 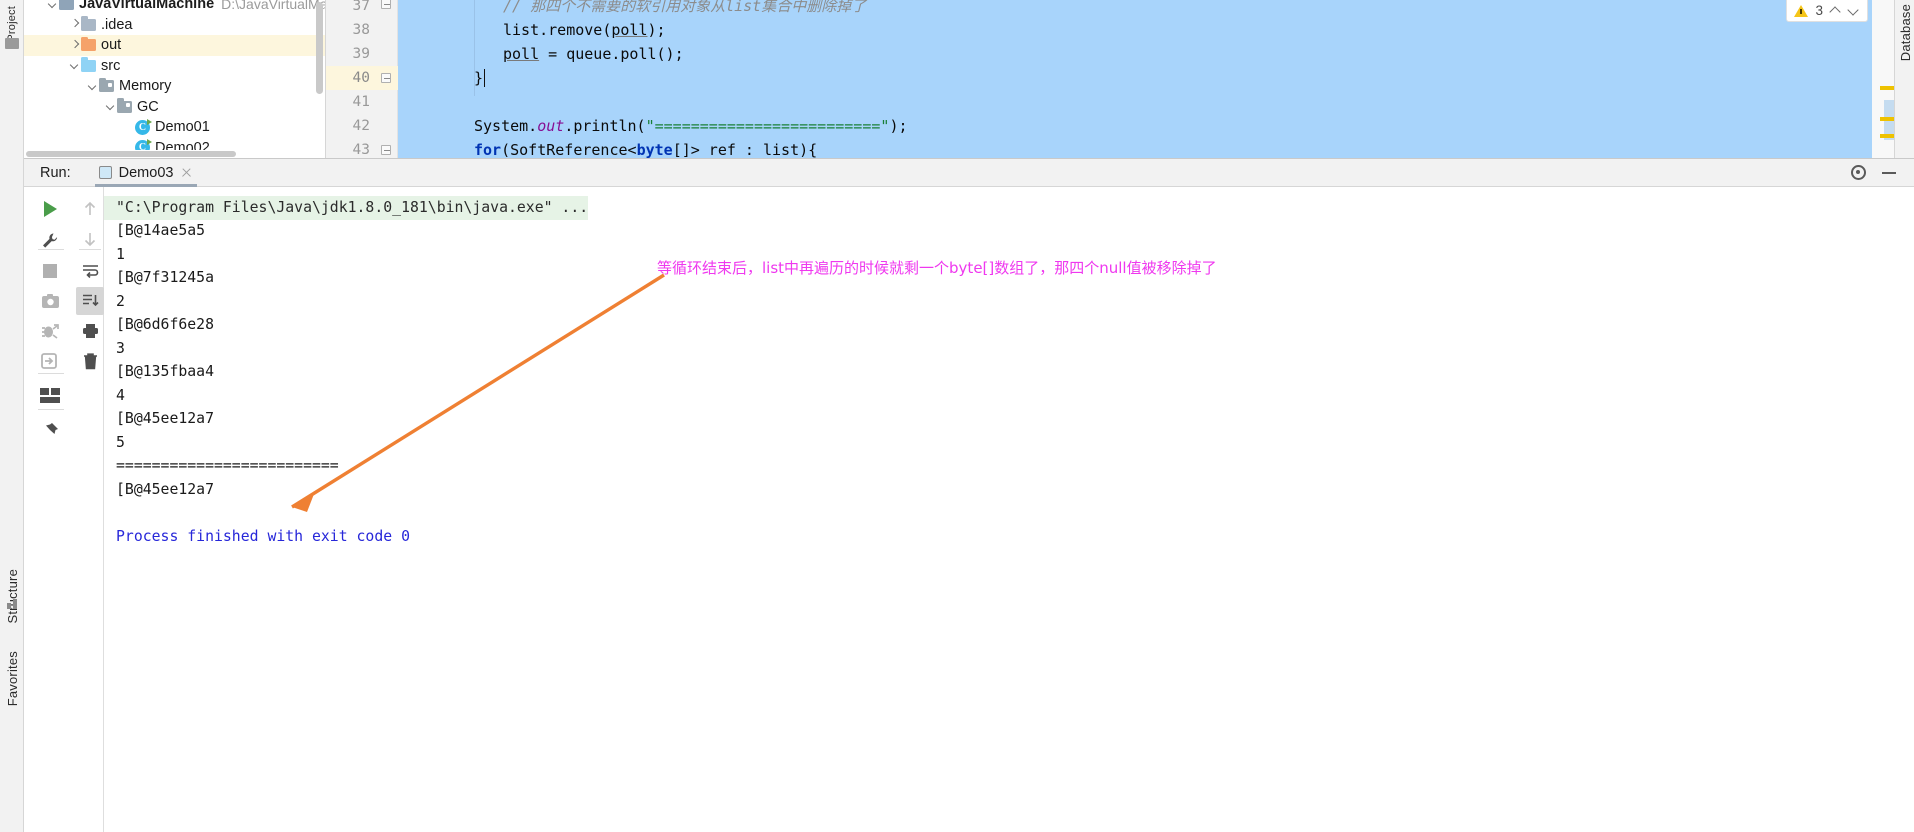 I want to click on inspection-status-badge: 3, so click(x=1827, y=11).